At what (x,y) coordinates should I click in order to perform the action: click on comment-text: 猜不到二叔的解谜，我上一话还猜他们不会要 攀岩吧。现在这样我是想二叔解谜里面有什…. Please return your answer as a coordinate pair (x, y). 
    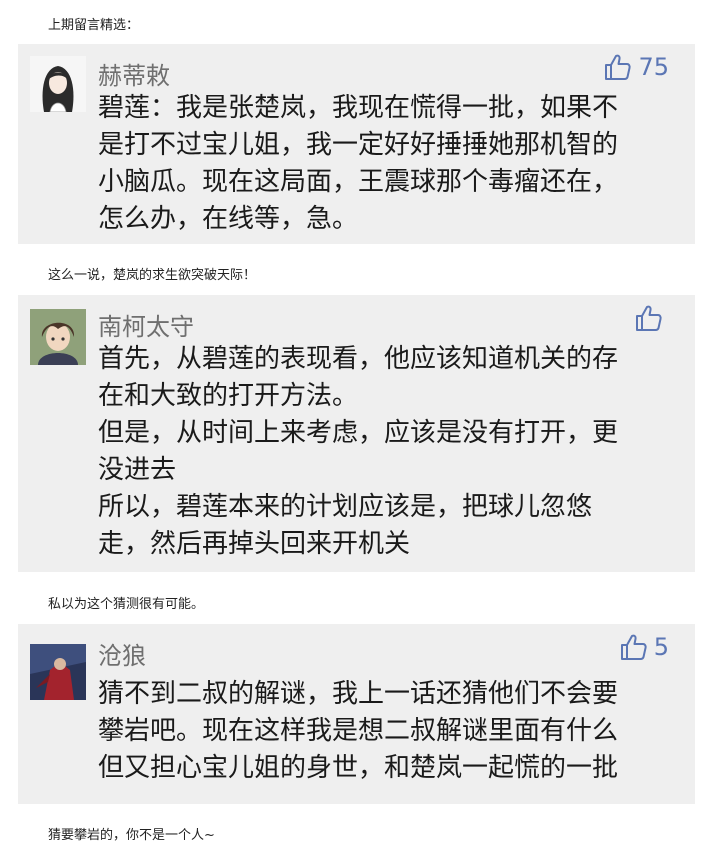
    Looking at the image, I should click on (386, 731).